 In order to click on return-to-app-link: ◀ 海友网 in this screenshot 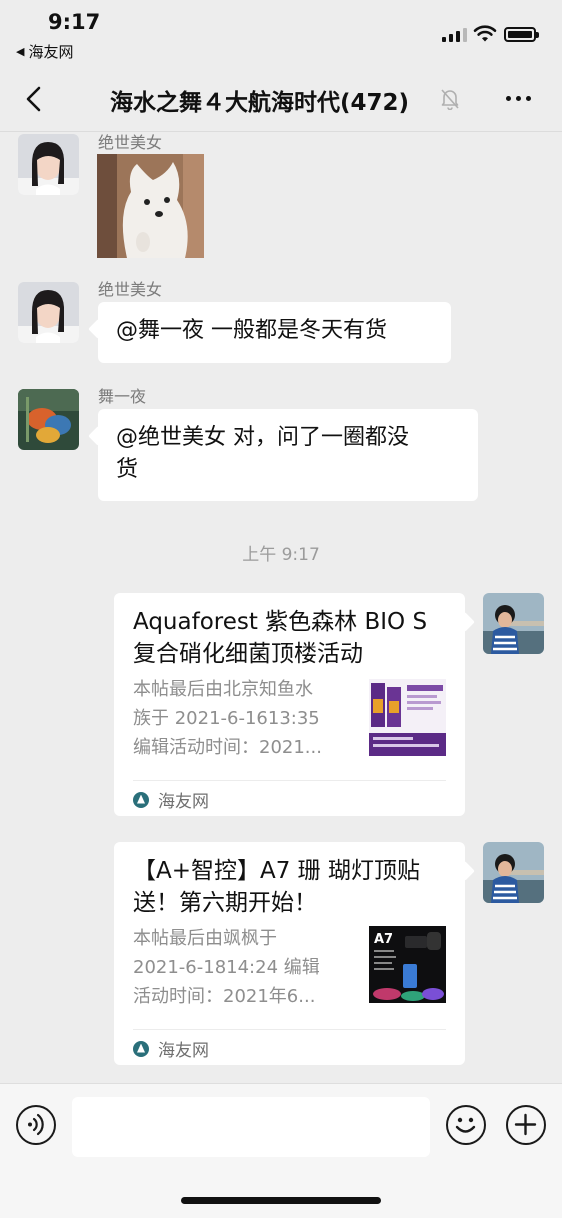, I will do `click(44, 51)`.